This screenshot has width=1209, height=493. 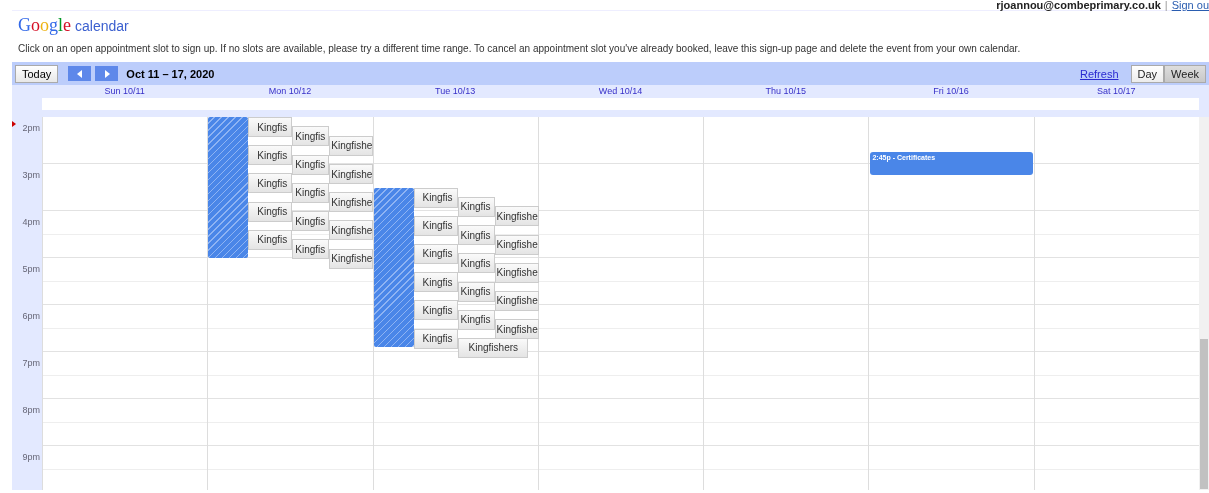 What do you see at coordinates (786, 91) in the screenshot?
I see `day-heading: Thu 10/15` at bounding box center [786, 91].